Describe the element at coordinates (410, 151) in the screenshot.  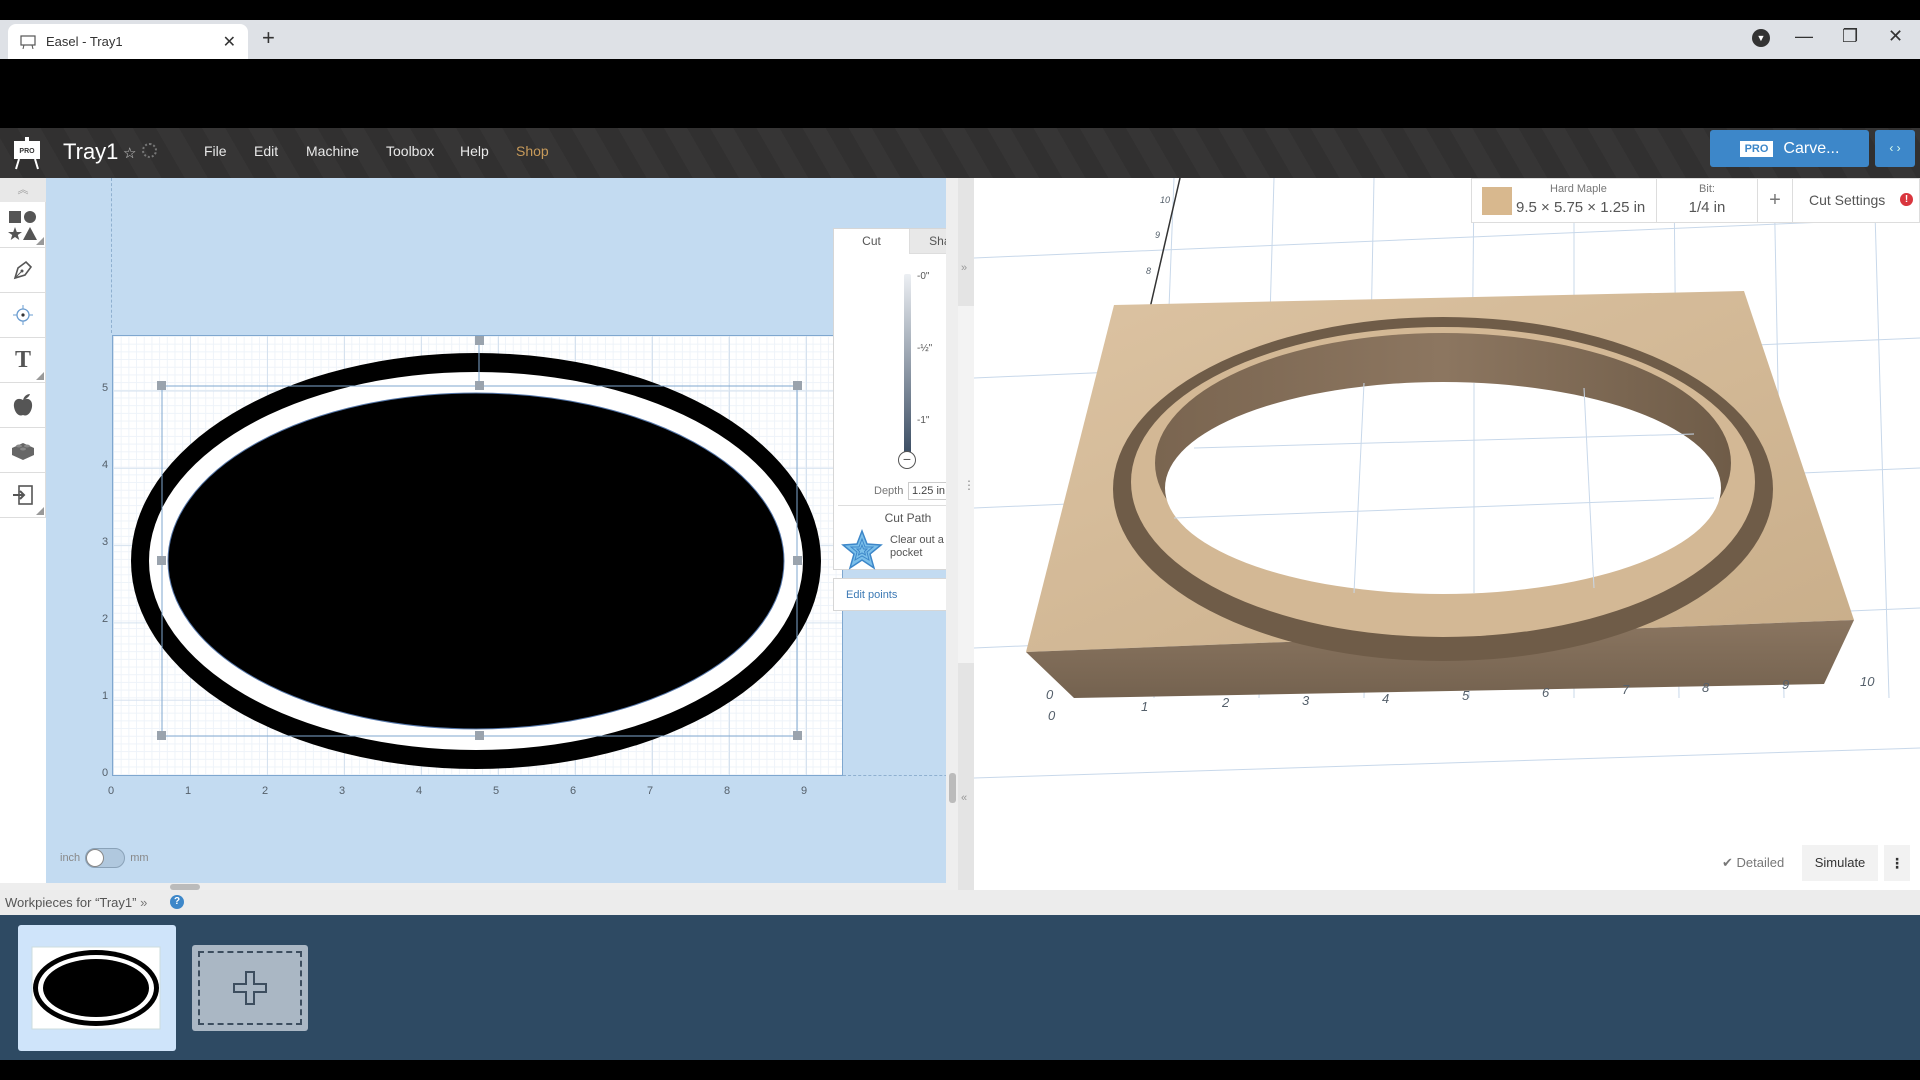
I see `menu-toolbox: Toolbox` at that location.